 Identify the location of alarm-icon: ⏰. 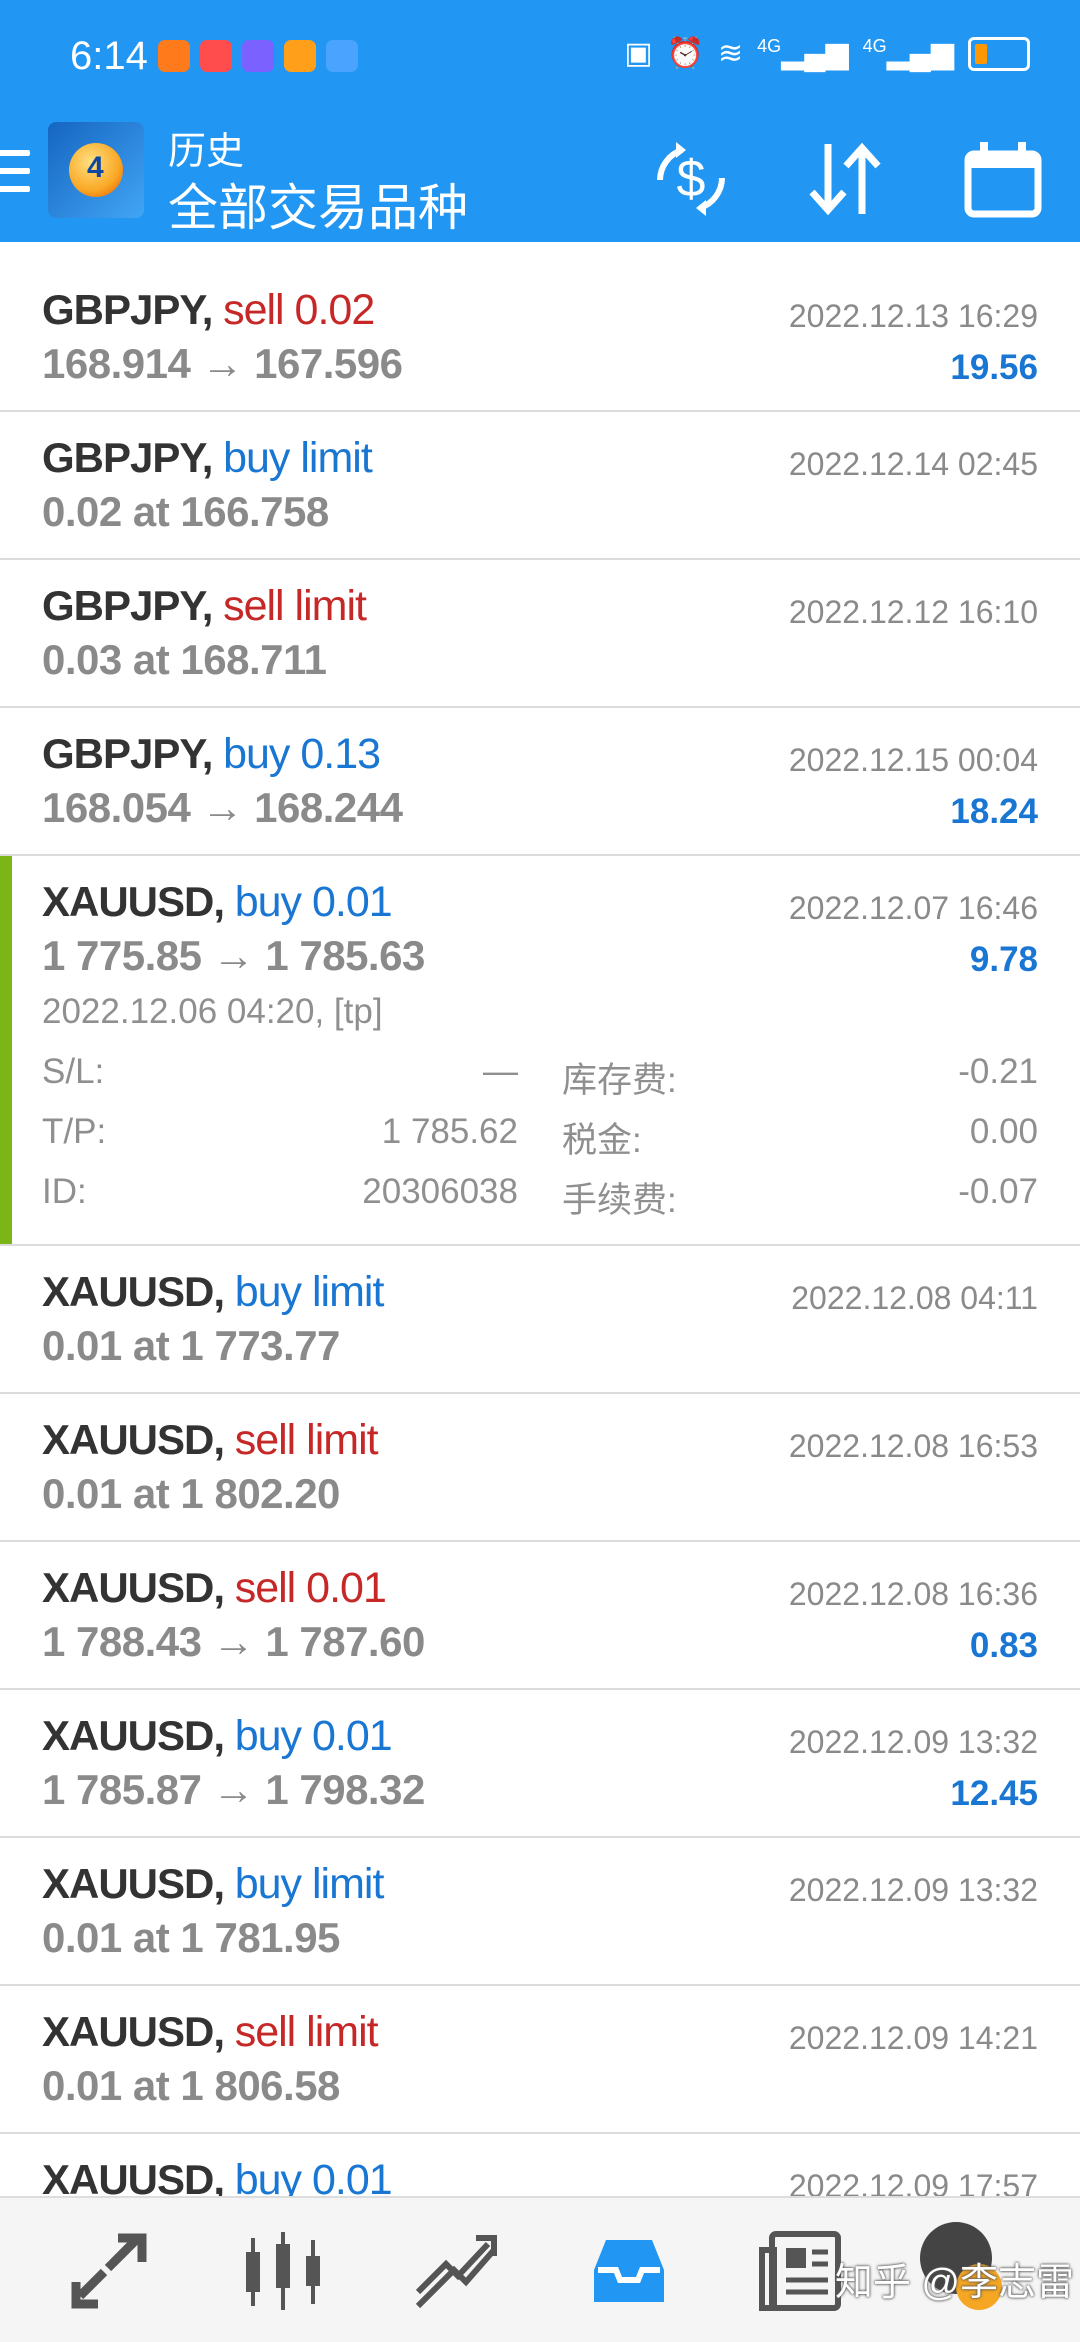
(685, 53).